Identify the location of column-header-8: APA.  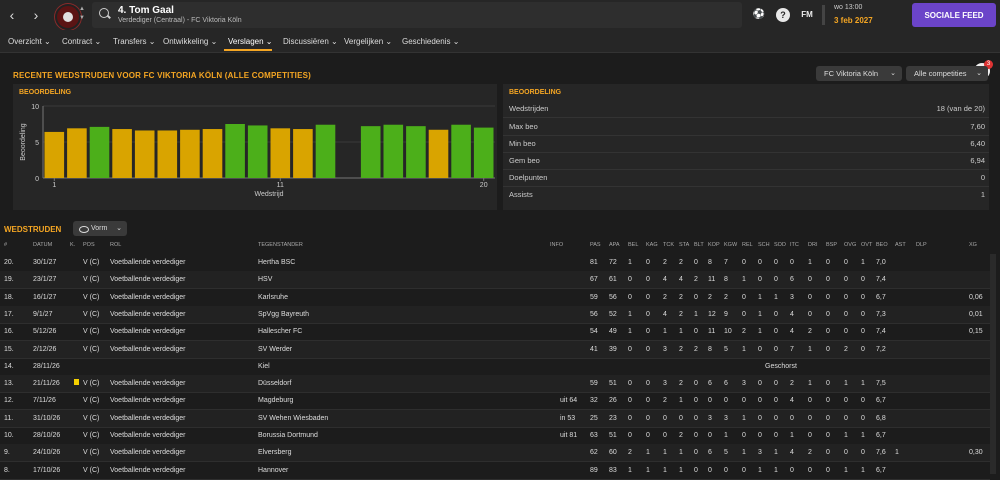
(614, 245).